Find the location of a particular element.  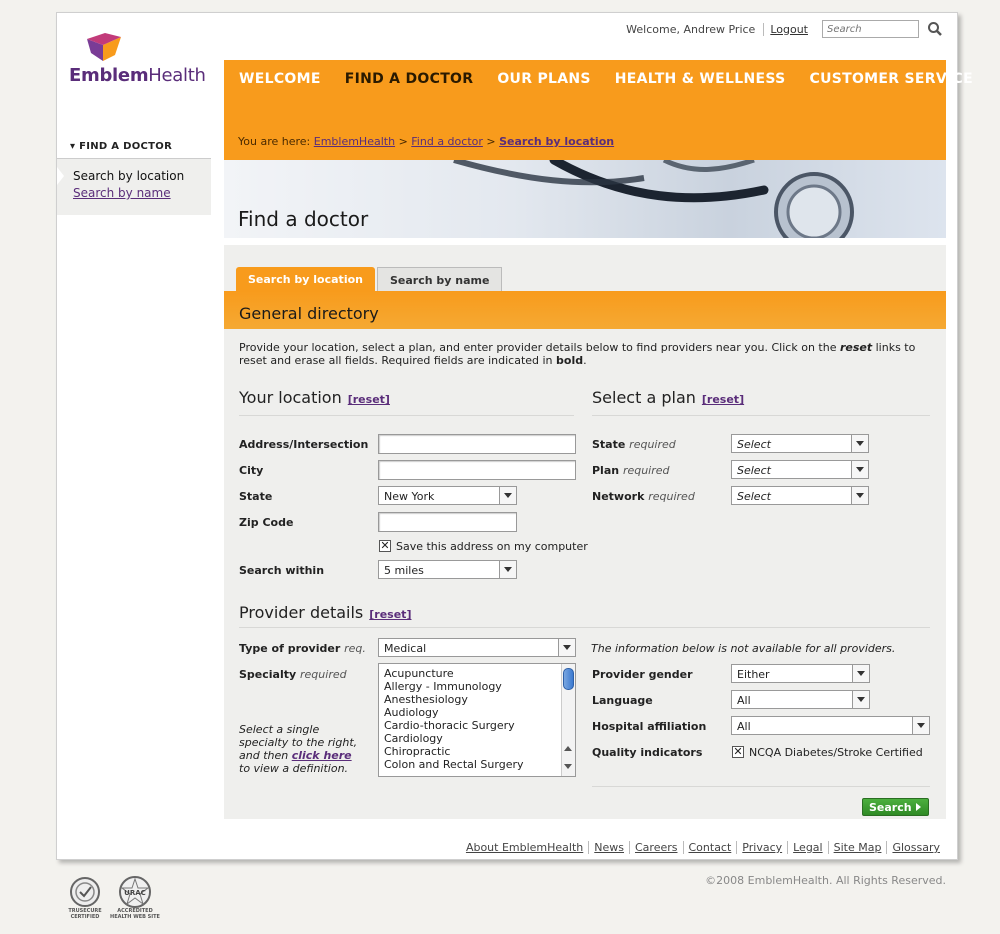

site-search-input is located at coordinates (870, 29).